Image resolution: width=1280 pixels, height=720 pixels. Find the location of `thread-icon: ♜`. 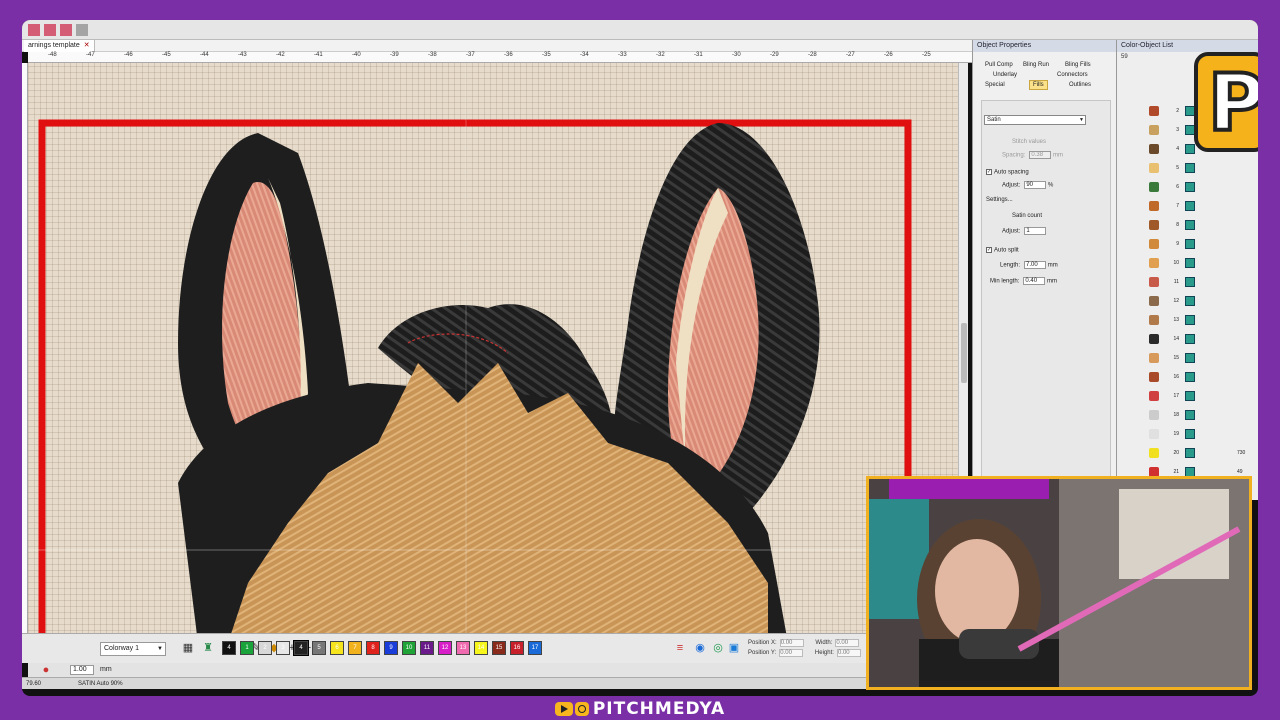

thread-icon: ♜ is located at coordinates (208, 648).